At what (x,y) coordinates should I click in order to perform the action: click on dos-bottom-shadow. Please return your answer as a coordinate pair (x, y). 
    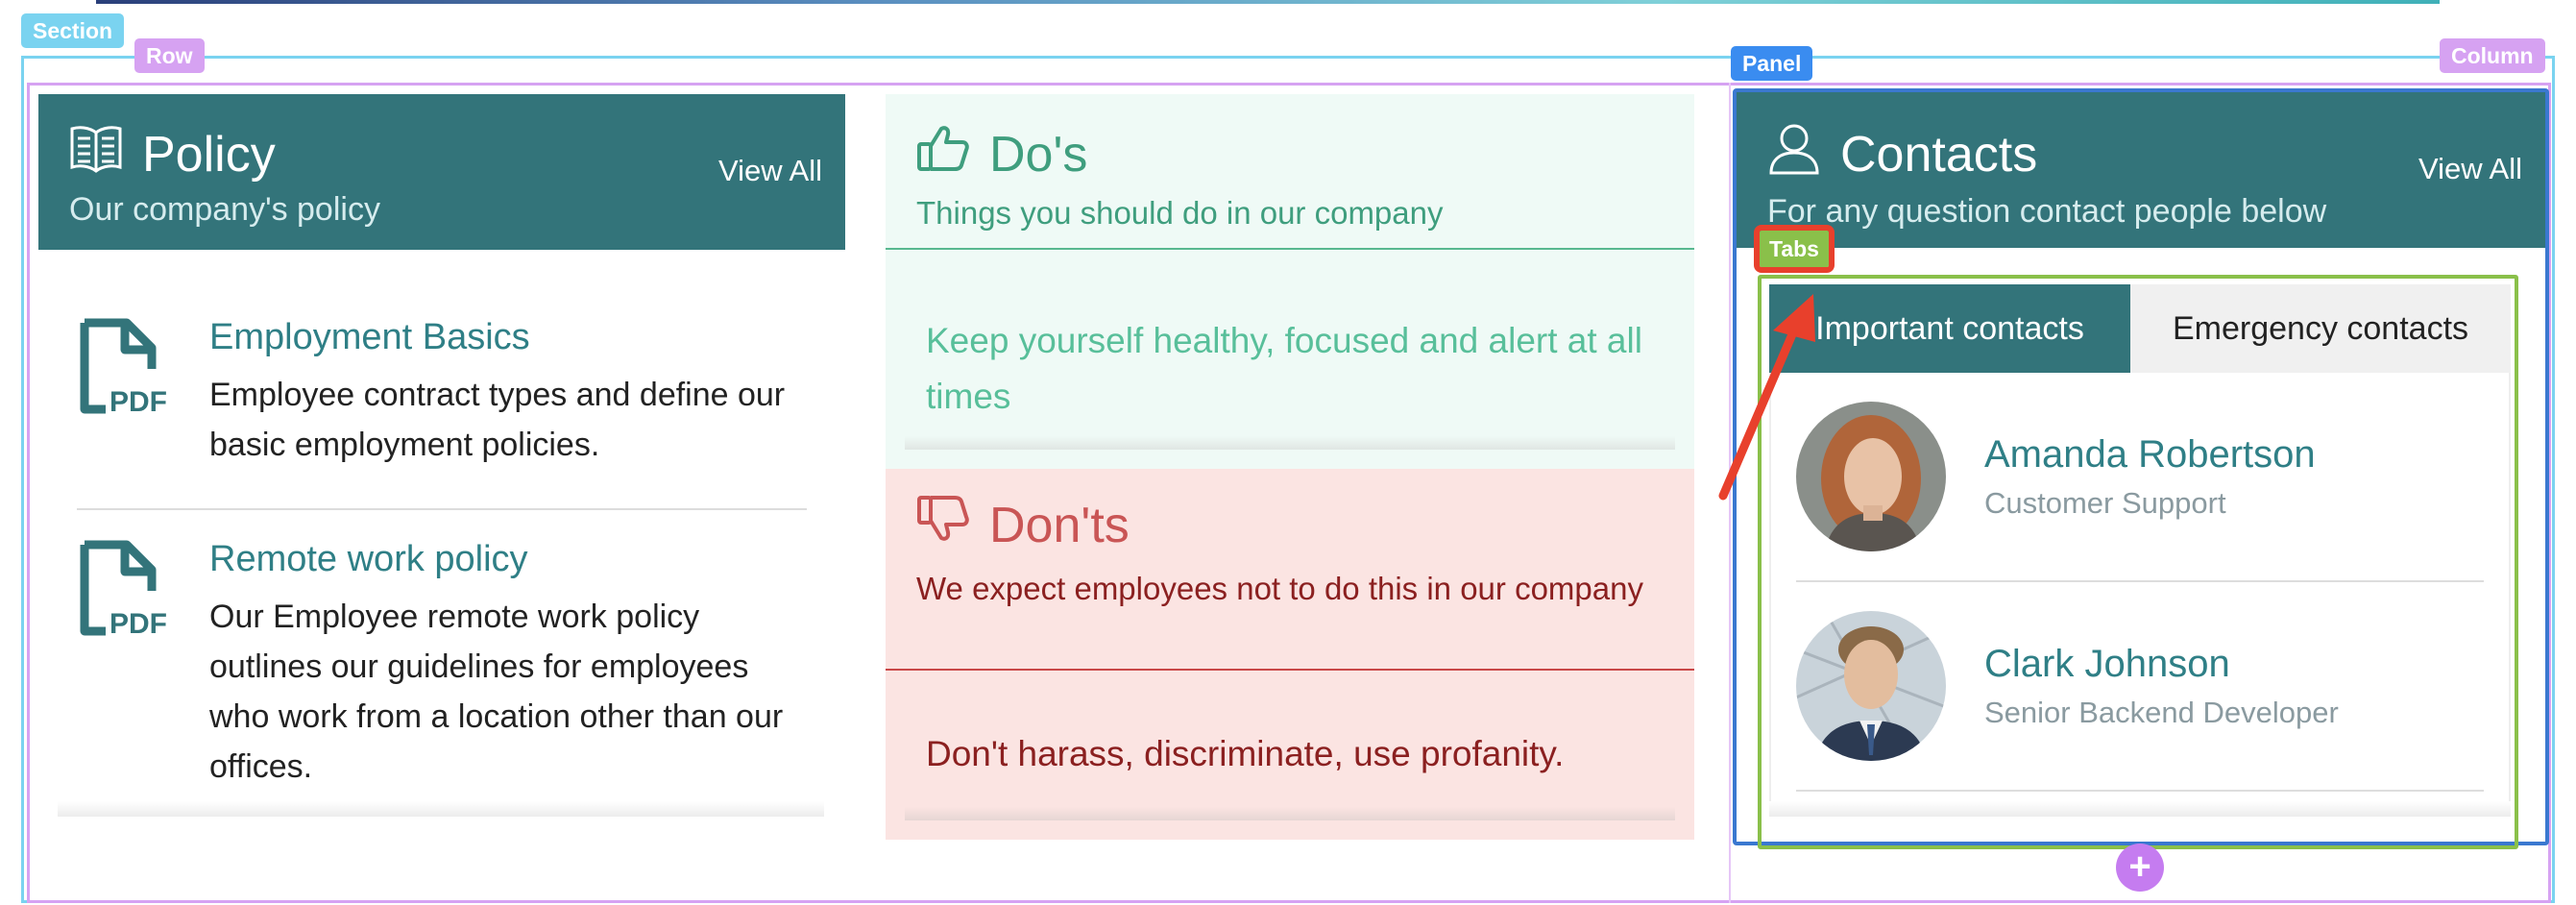
    Looking at the image, I should click on (1290, 443).